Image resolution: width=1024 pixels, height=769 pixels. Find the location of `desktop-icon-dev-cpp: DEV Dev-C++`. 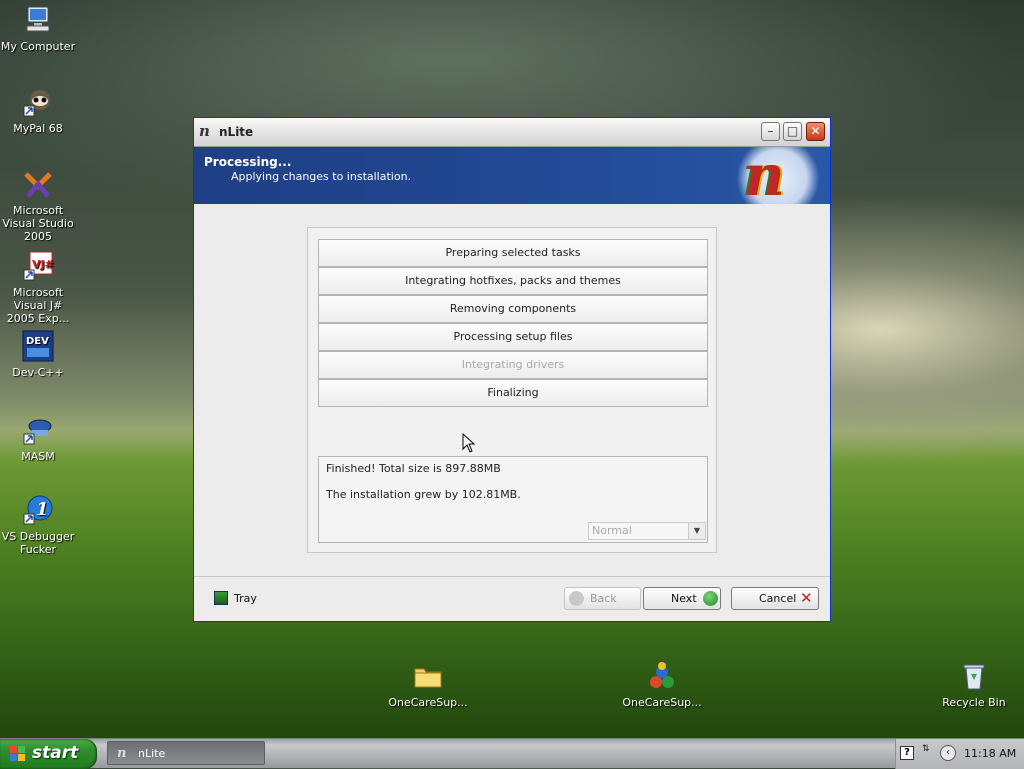

desktop-icon-dev-cpp: DEV Dev-C++ is located at coordinates (39, 354).